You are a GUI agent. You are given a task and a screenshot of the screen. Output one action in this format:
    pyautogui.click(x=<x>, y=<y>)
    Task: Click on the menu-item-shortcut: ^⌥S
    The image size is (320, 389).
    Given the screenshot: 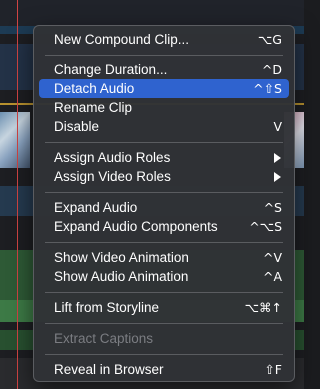 What is the action you would take?
    pyautogui.click(x=265, y=226)
    